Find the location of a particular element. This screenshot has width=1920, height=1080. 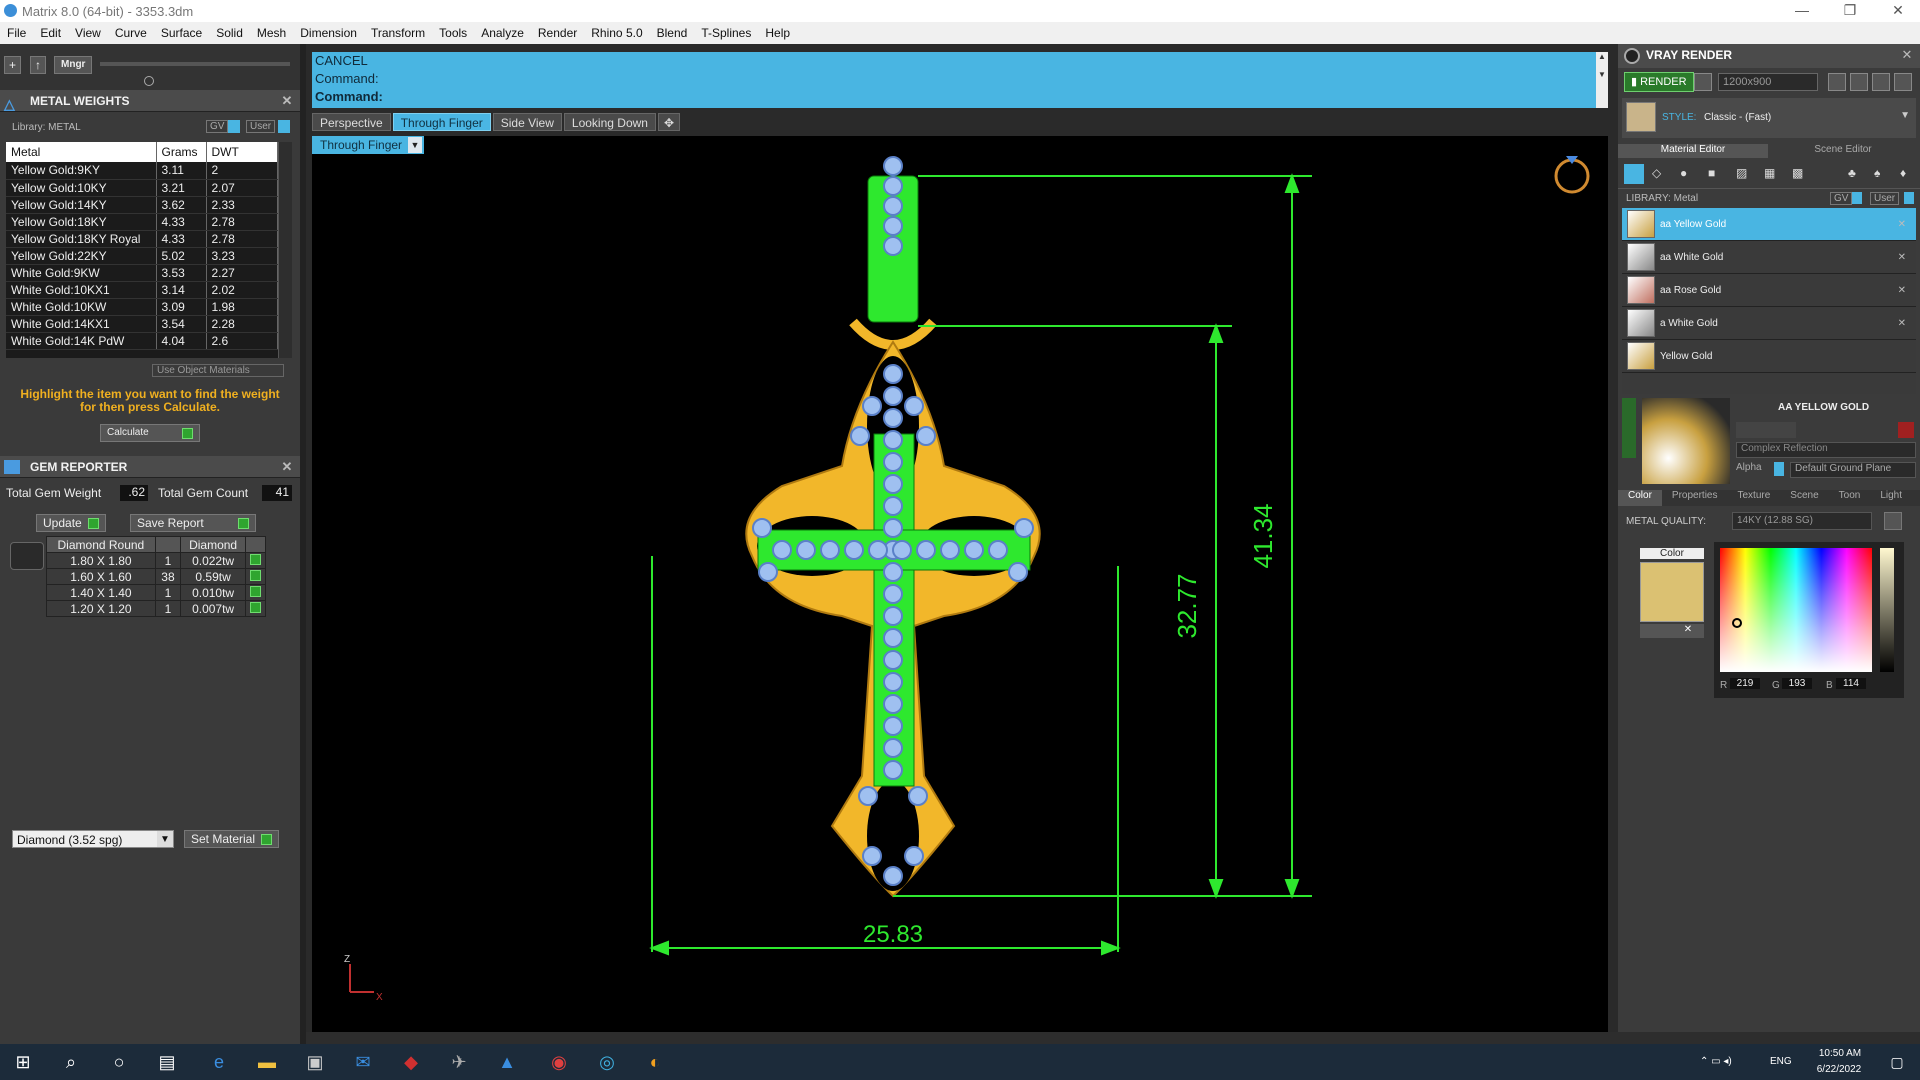

metal-quality-select: 14KY (12.88 SG) is located at coordinates (1802, 521).